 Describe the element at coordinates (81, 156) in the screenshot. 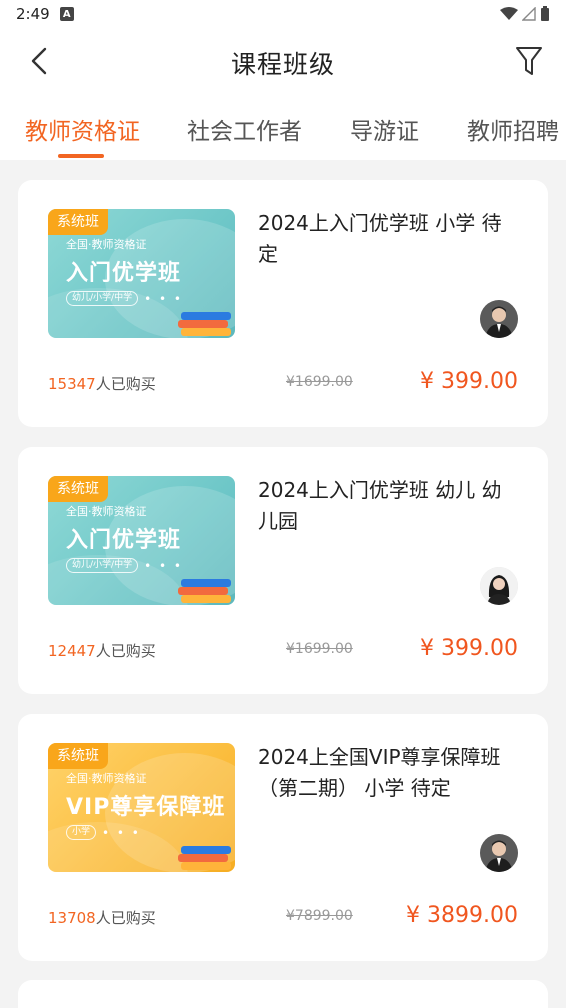

I see `active-tab-indicator` at that location.